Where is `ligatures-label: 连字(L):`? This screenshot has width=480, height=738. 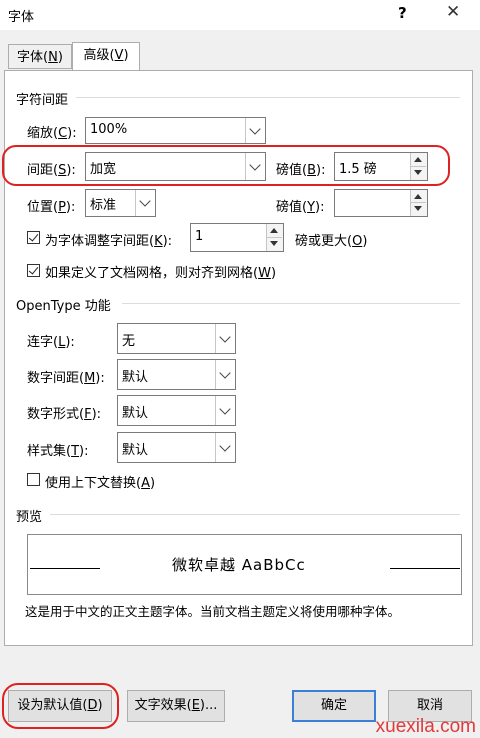
ligatures-label: 连字(L): is located at coordinates (51, 342).